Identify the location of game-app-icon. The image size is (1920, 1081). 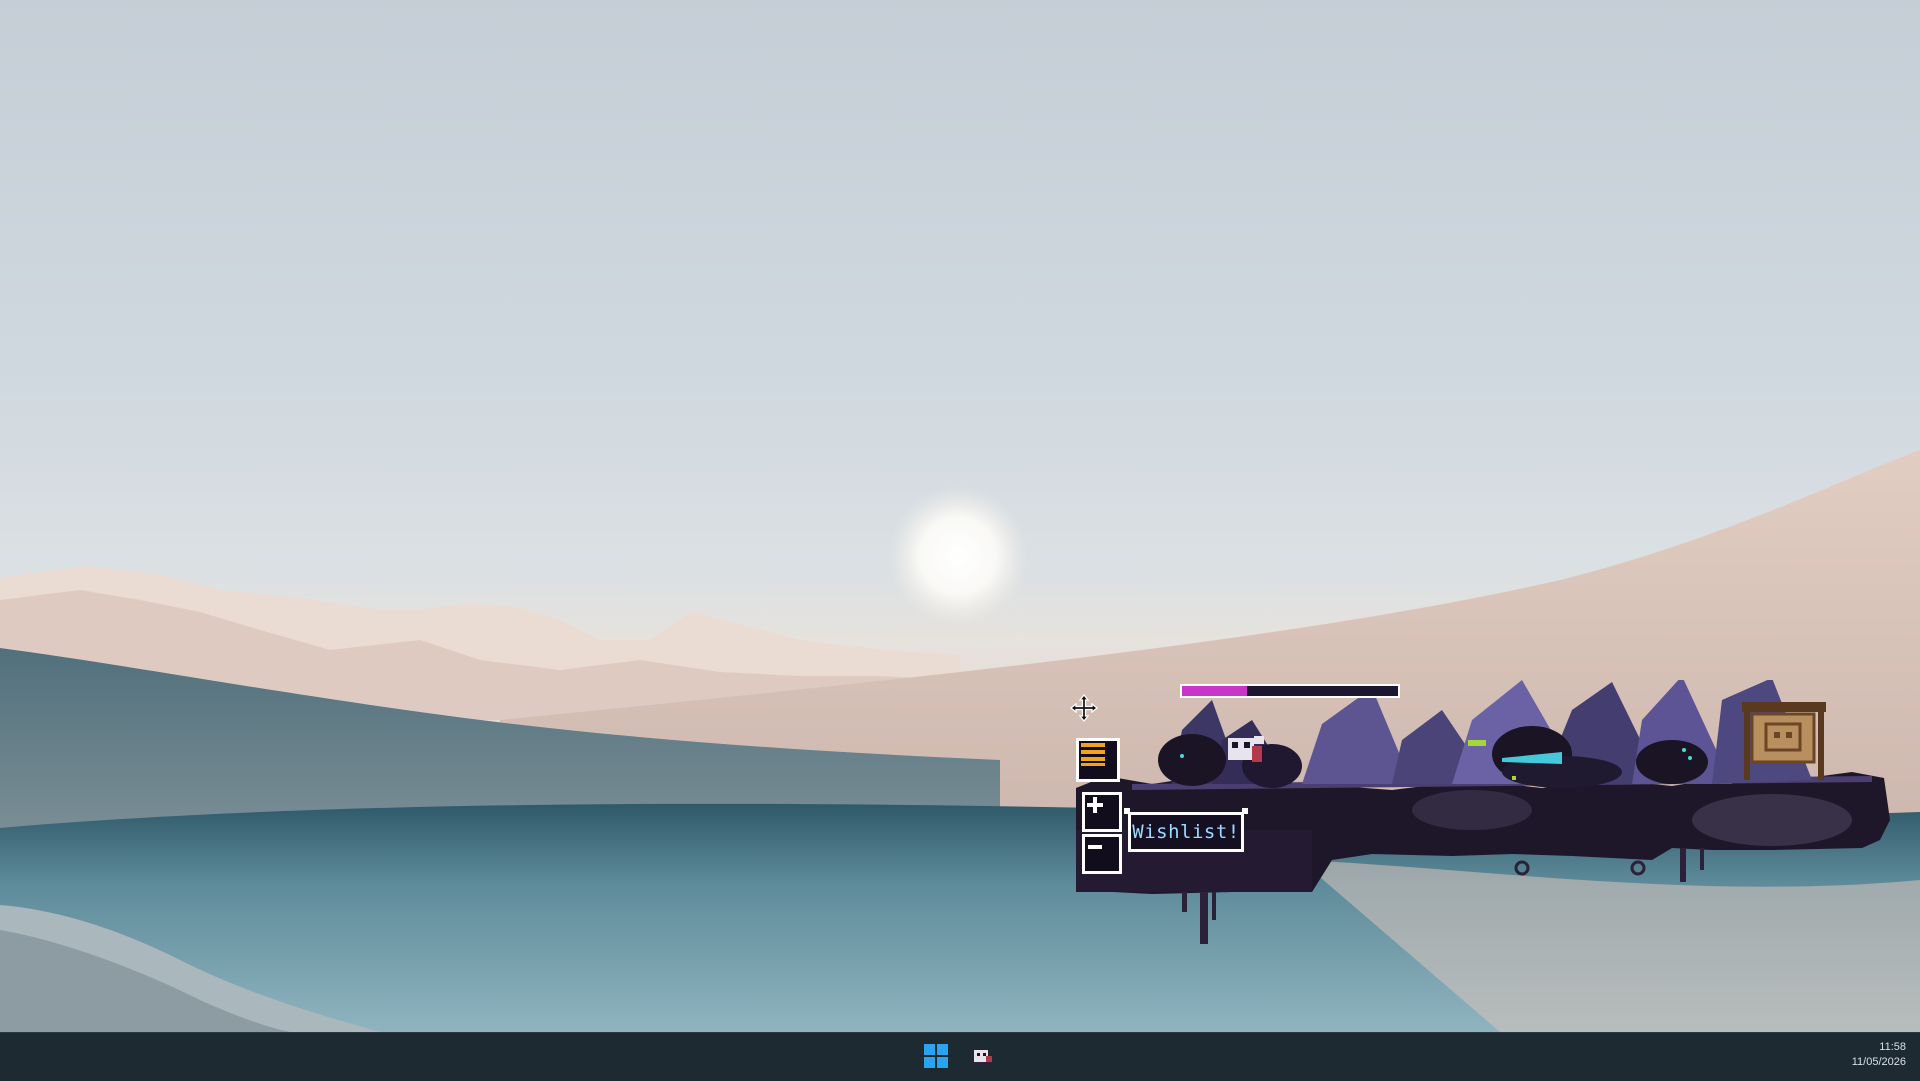
(982, 1058).